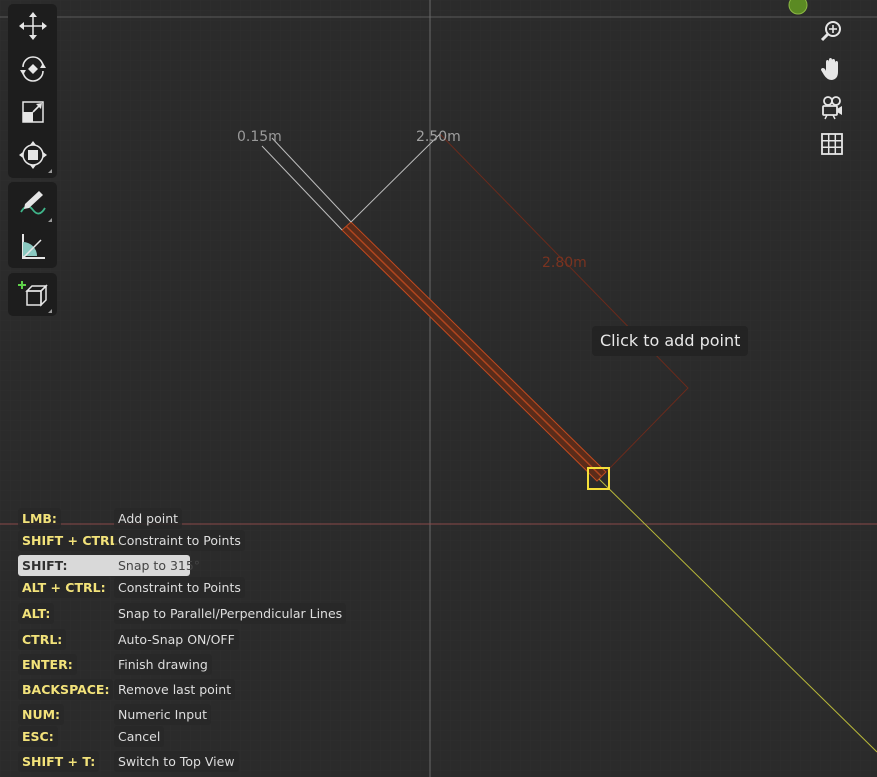  I want to click on thickness-dimension-label: 0.15m, so click(259, 137).